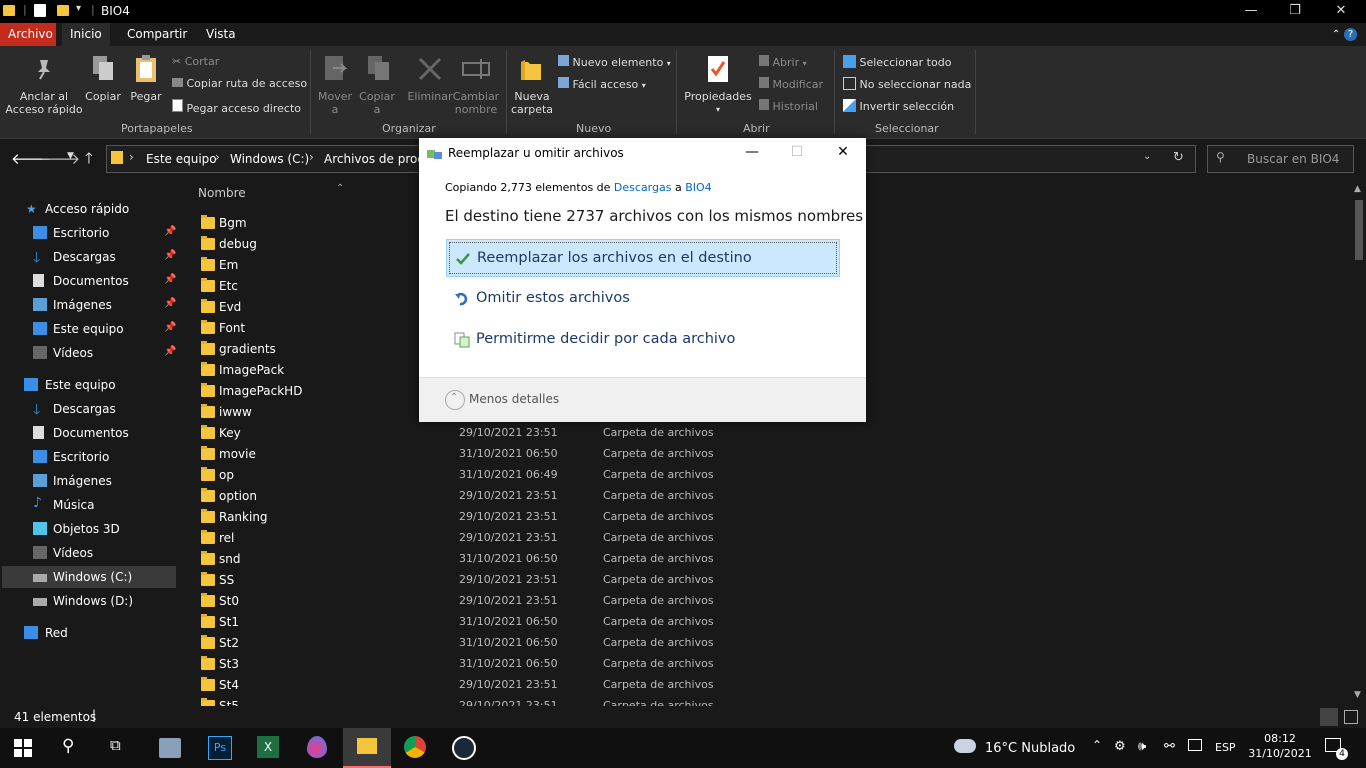 Image resolution: width=1366 pixels, height=768 pixels. What do you see at coordinates (898, 106) in the screenshot?
I see `invert-selection-button: Invertir selección` at bounding box center [898, 106].